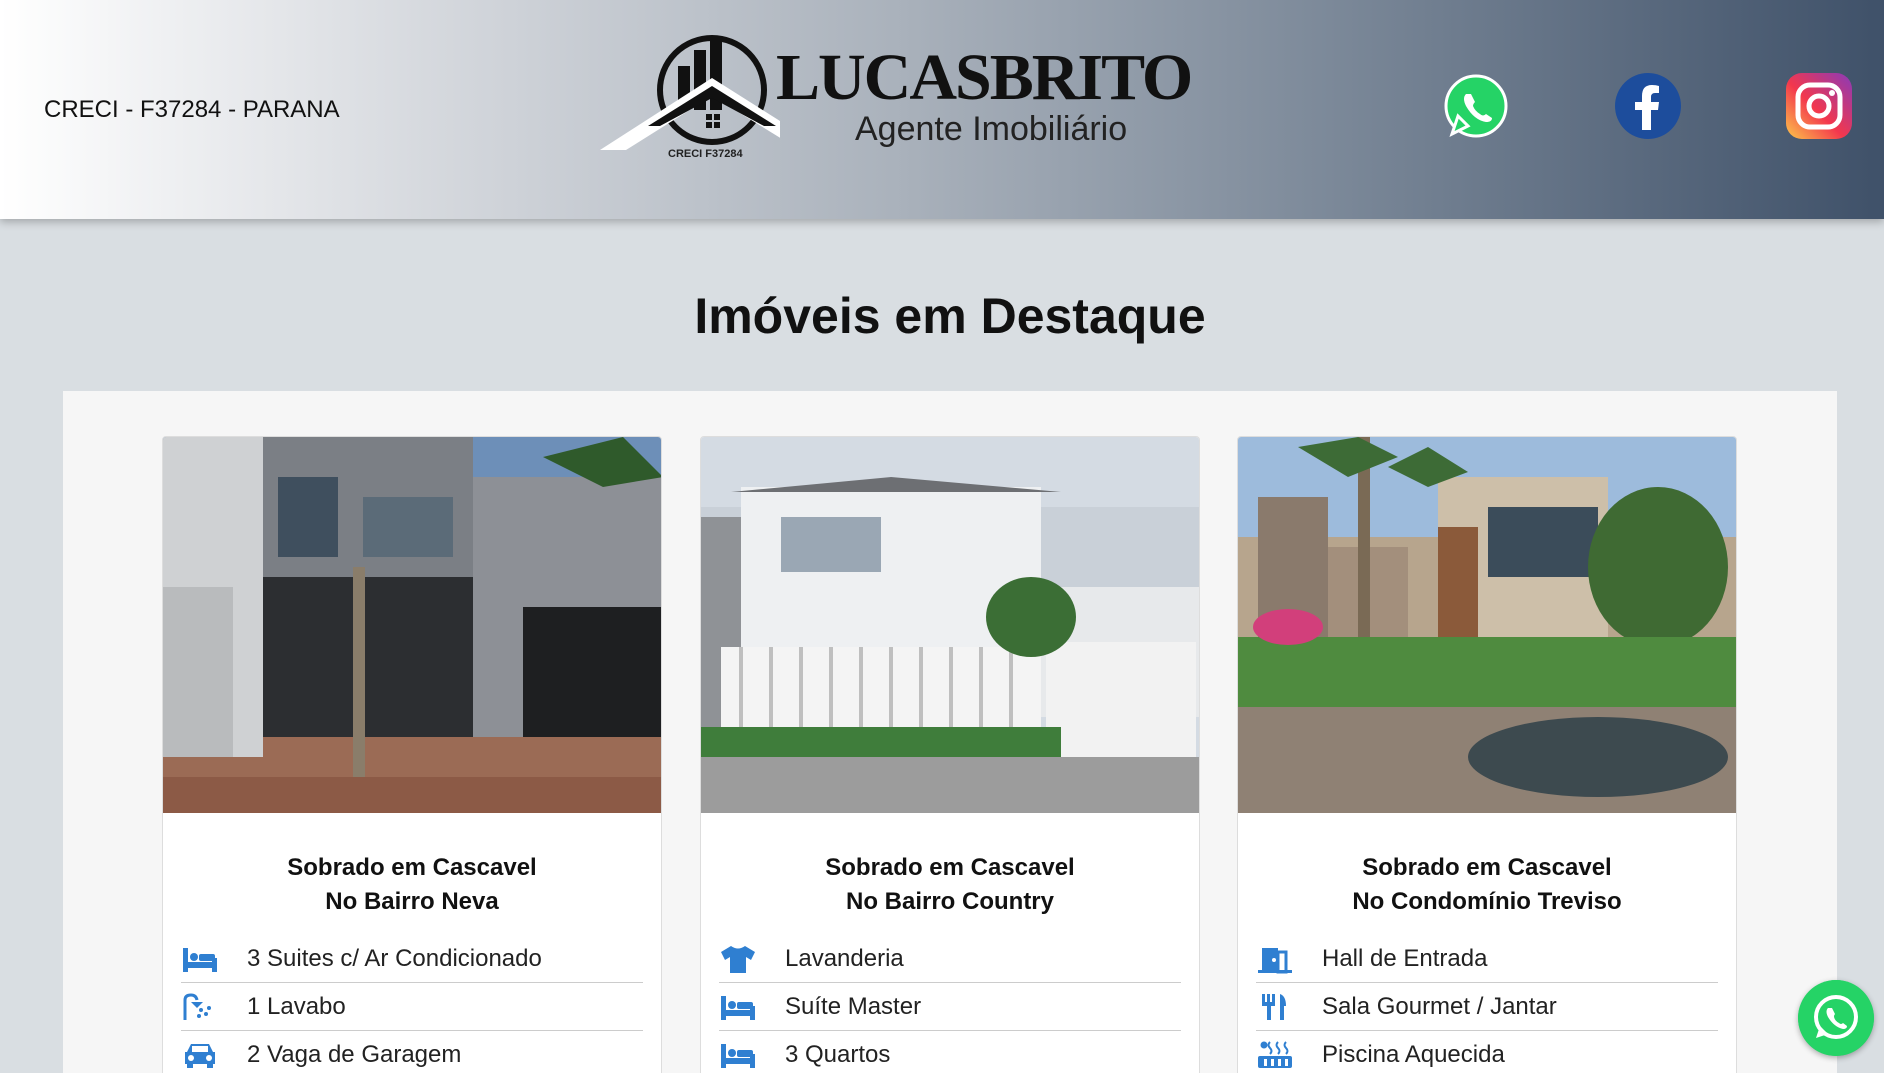 This screenshot has width=1884, height=1073. Describe the element at coordinates (200, 1055) in the screenshot. I see `car-icon` at that location.